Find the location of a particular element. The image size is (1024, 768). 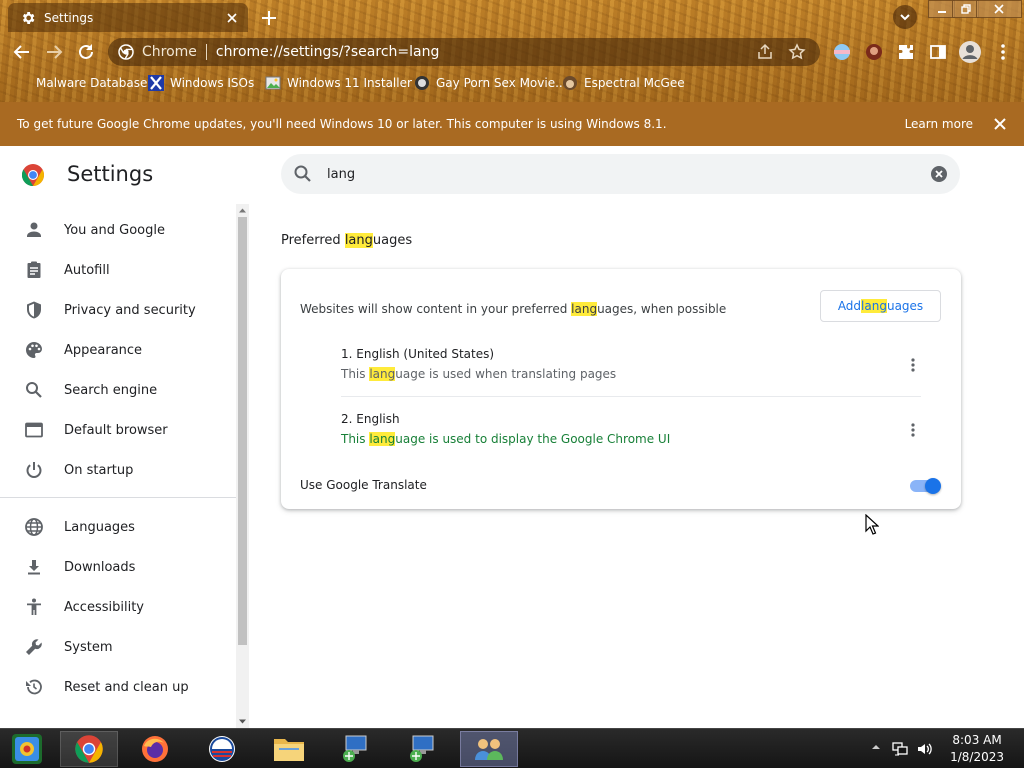

forward-button is located at coordinates (54, 52).